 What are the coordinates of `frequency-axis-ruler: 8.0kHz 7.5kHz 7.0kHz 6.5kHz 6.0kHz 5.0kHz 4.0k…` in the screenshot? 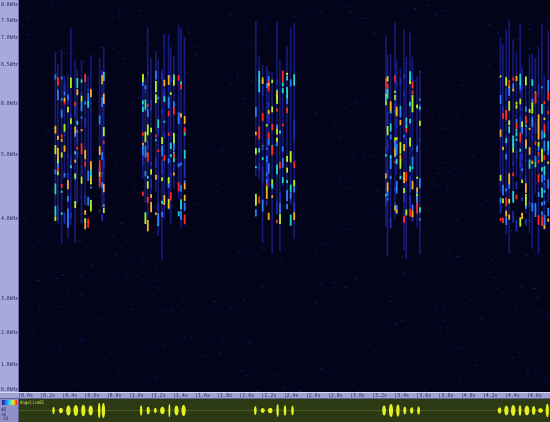 It's located at (9, 196).